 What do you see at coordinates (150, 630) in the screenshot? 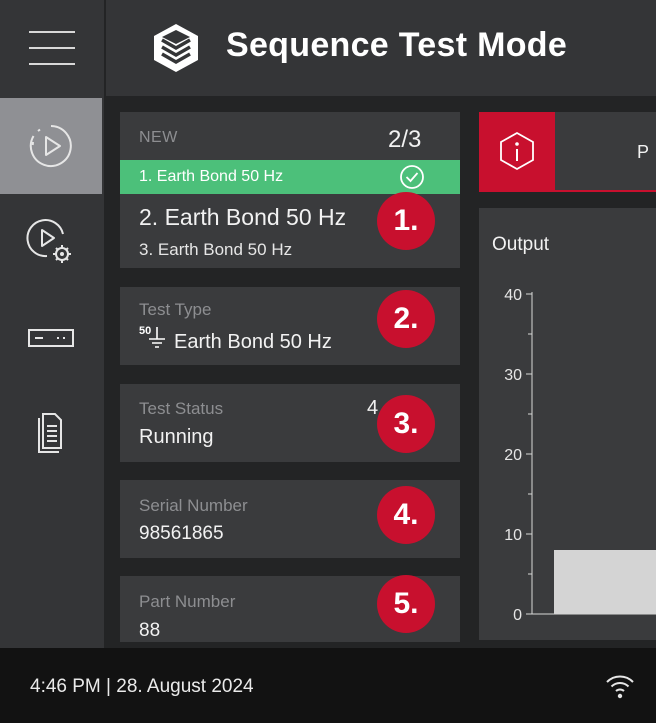
I see `part-number-value: 88` at bounding box center [150, 630].